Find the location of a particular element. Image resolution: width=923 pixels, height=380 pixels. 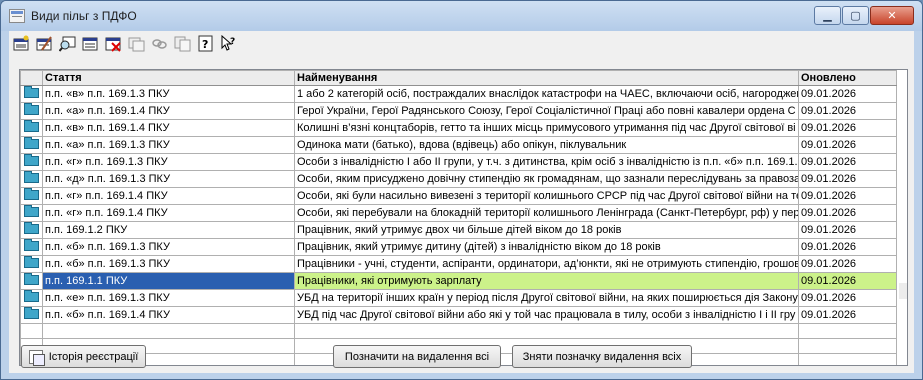

maximize-button: ▢ is located at coordinates (855, 15).